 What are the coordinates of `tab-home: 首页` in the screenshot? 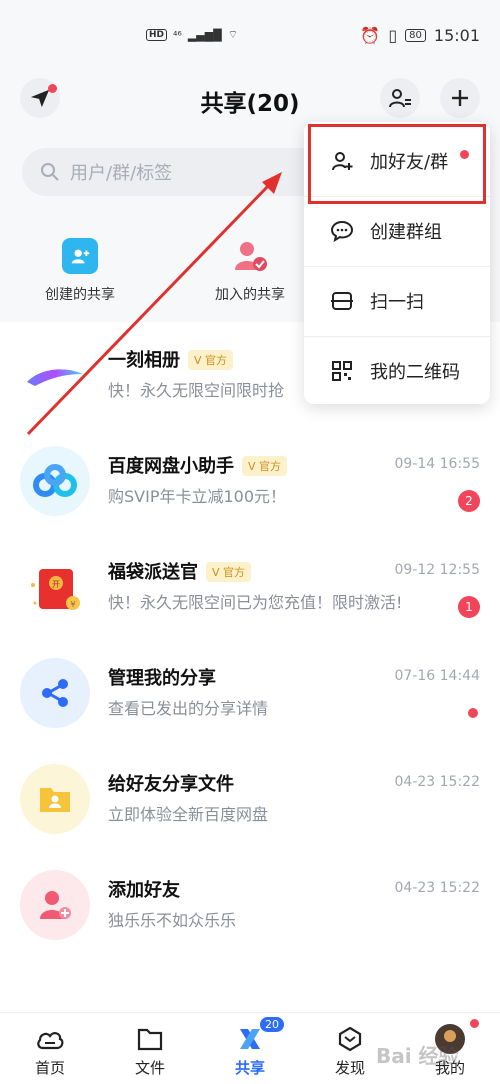 It's located at (50, 1050).